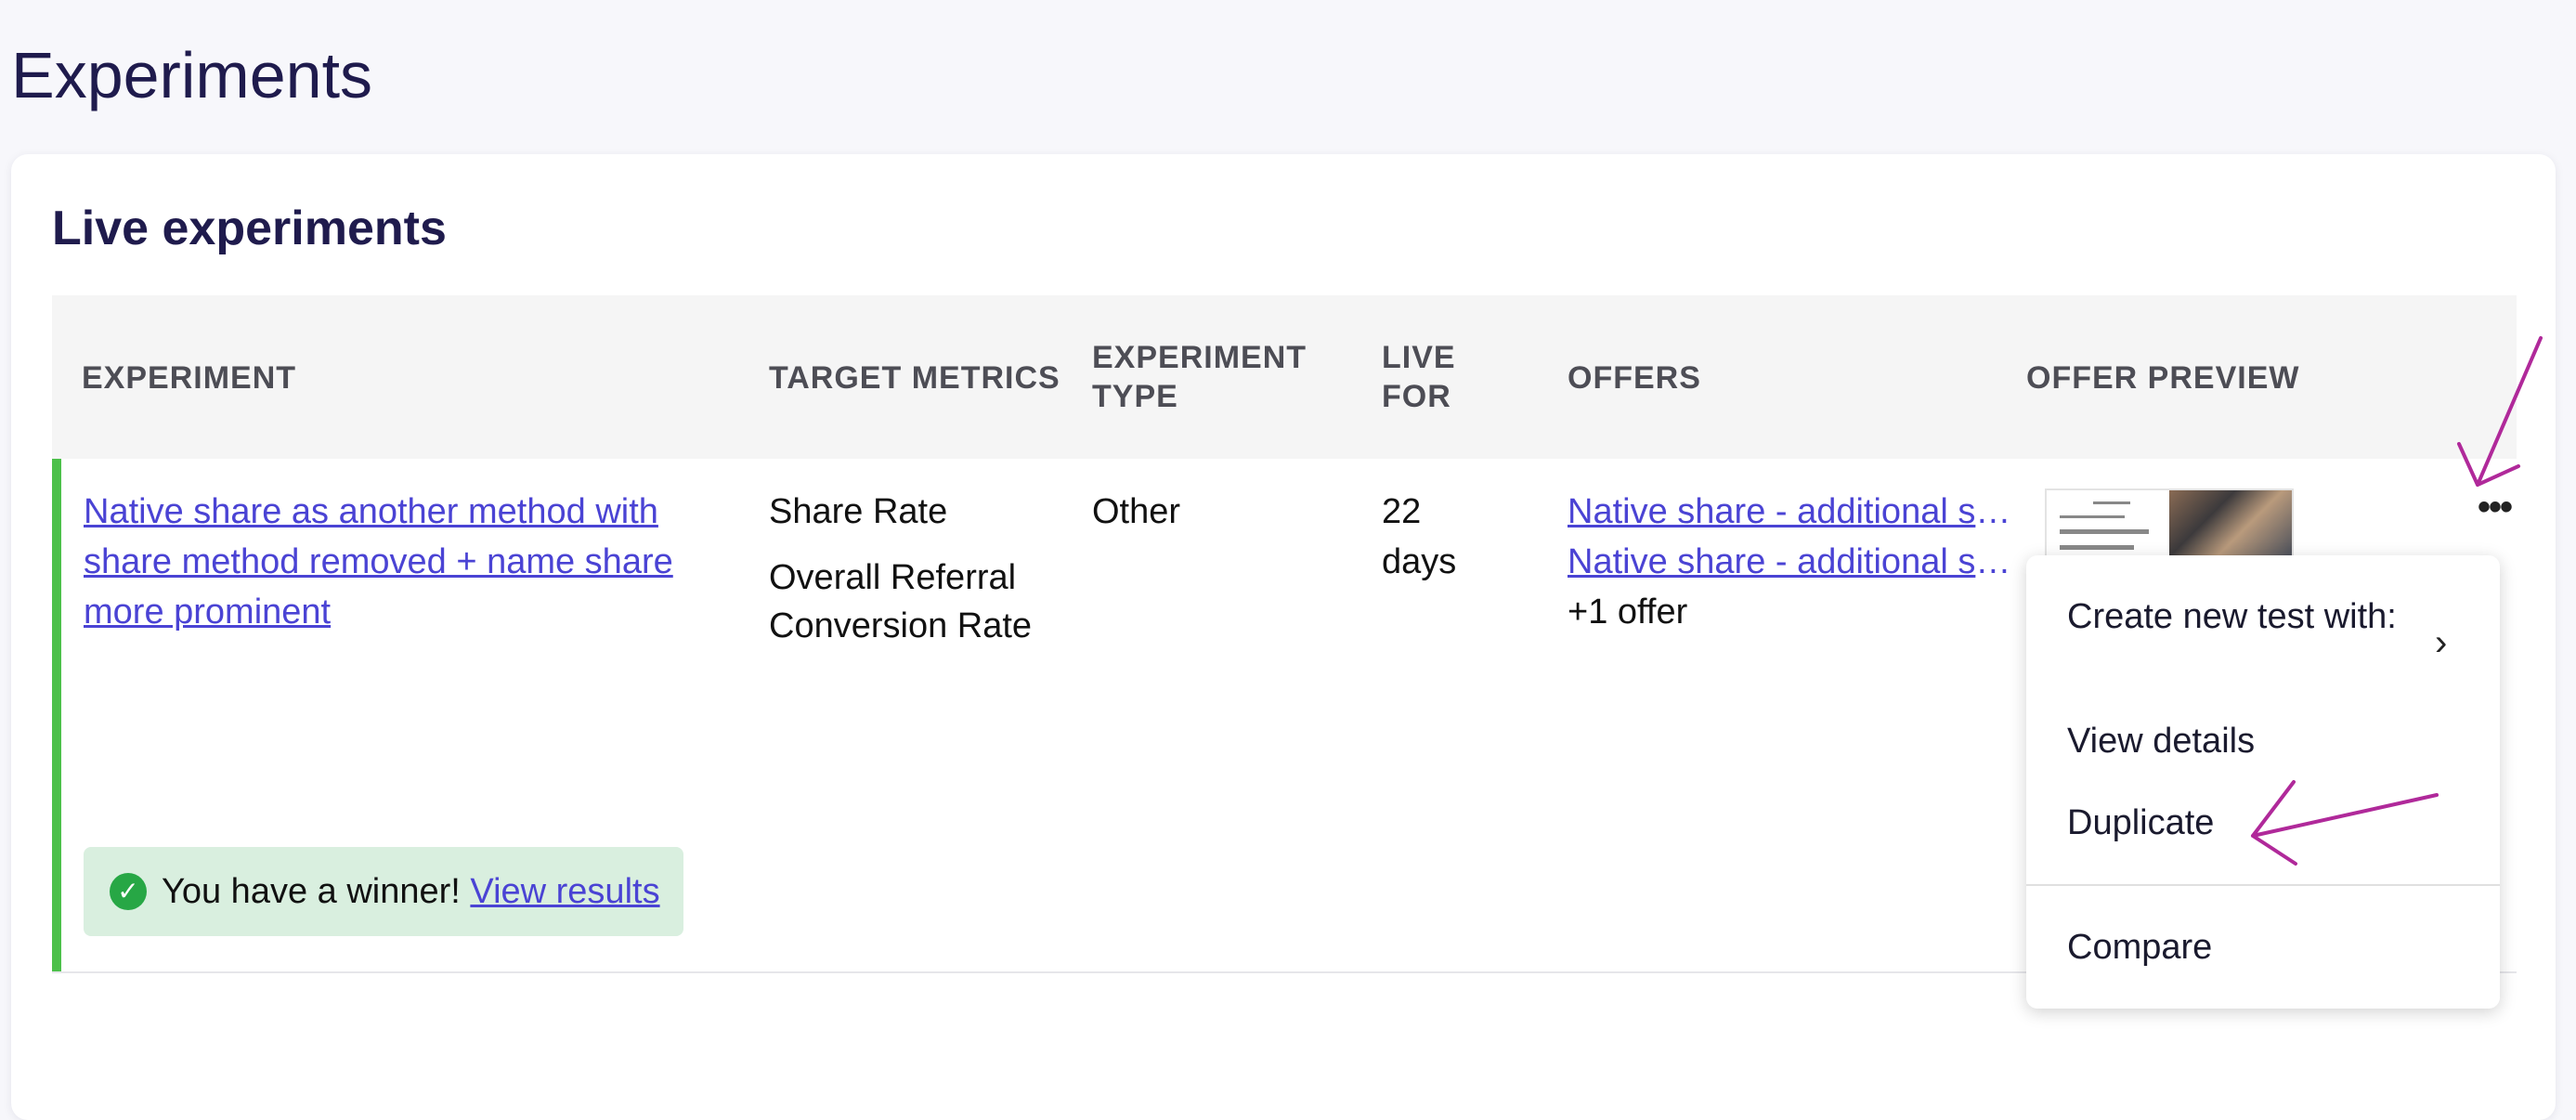 Image resolution: width=2576 pixels, height=1120 pixels. I want to click on col-live-for: LIVE FOR, so click(1419, 377).